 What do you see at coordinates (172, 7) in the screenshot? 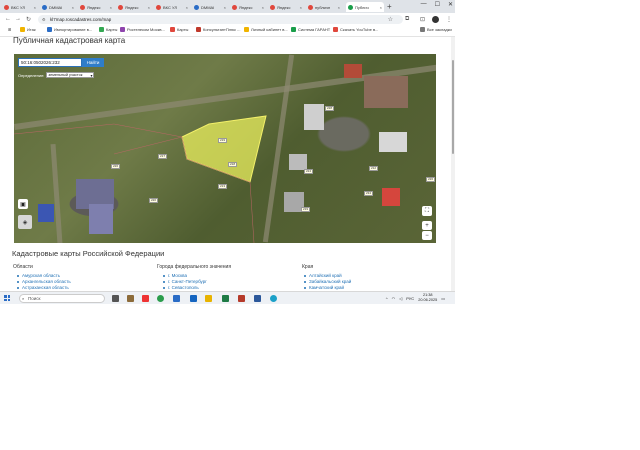
I see `tab-4: ВКС УЛ ×` at bounding box center [172, 7].